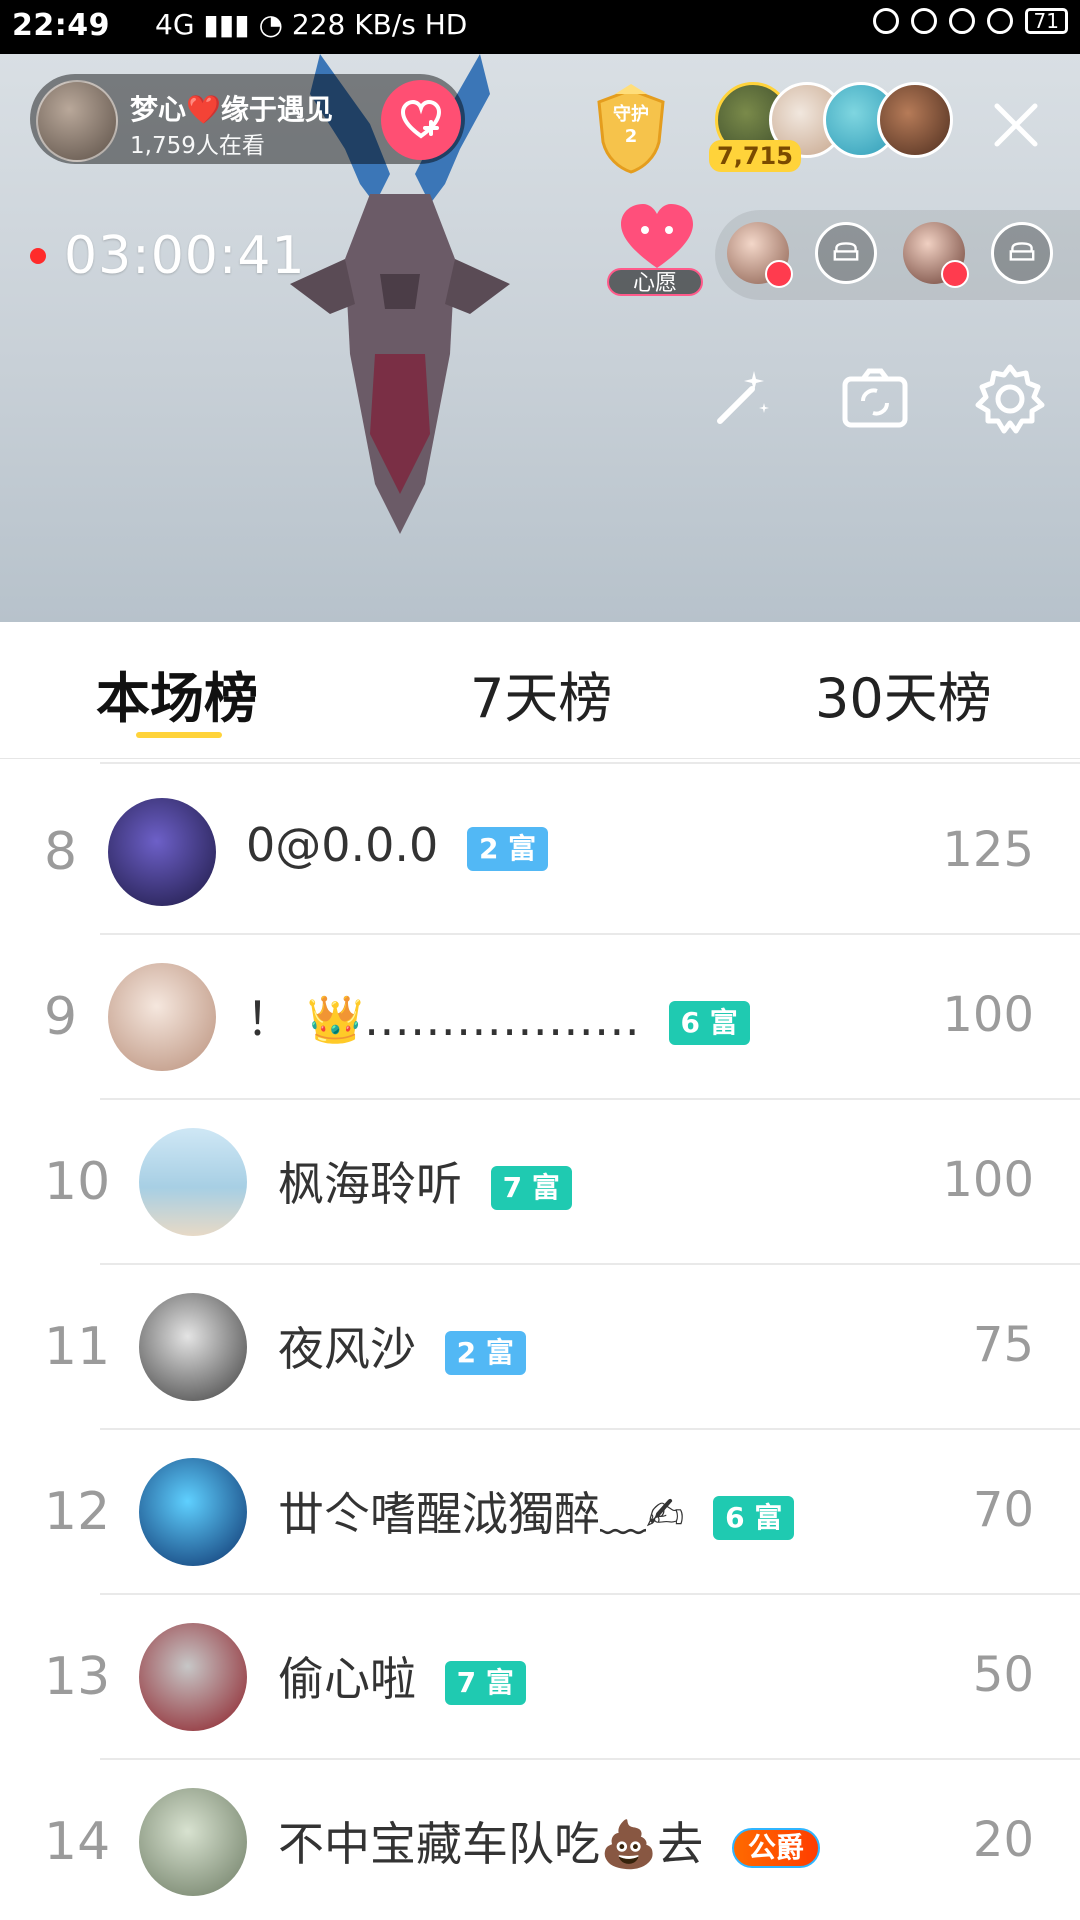  I want to click on close-button, so click(1016, 125).